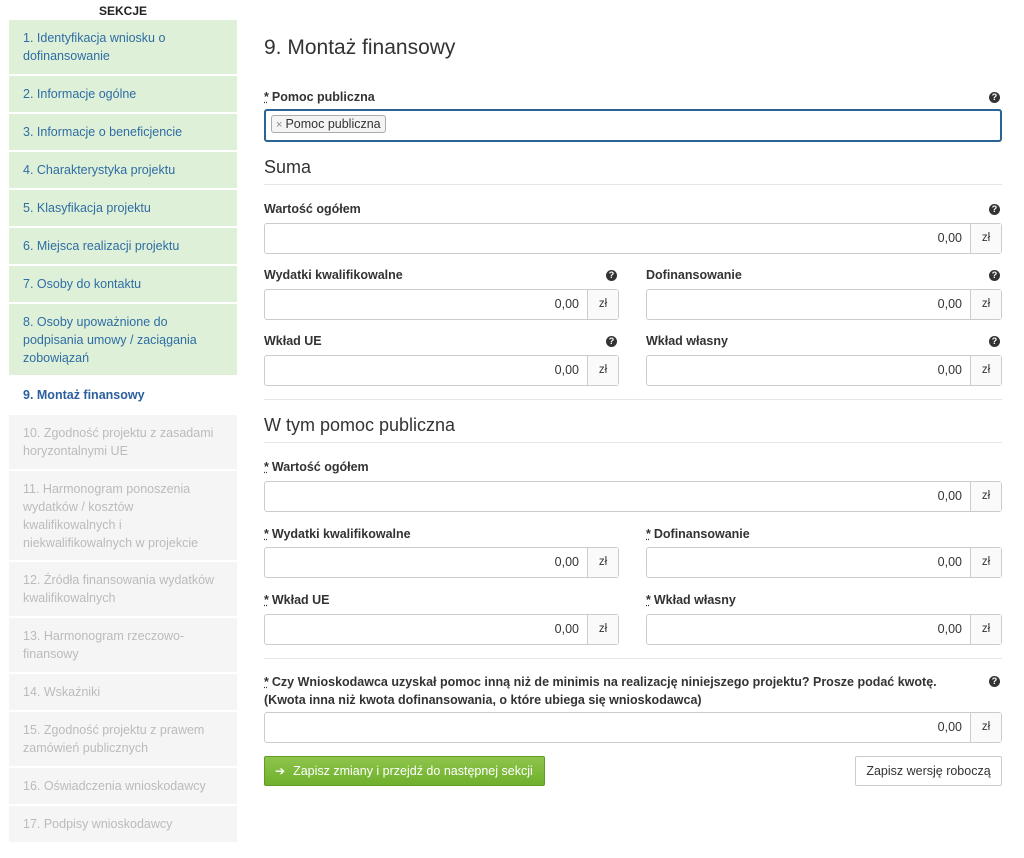  I want to click on pomoc-publiczna-select: × Pomoc publiczna, so click(633, 125).